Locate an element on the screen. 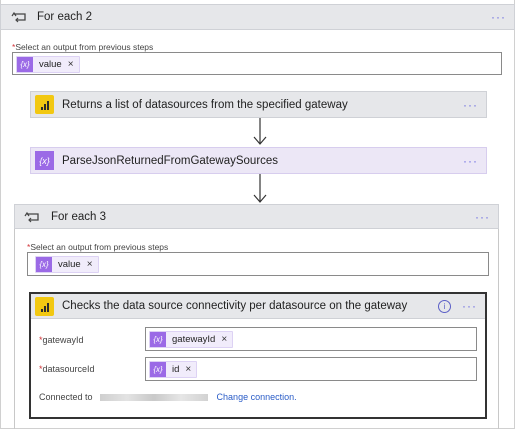  for-each-2-select-label: *Select an output from previous steps is located at coordinates (83, 47).